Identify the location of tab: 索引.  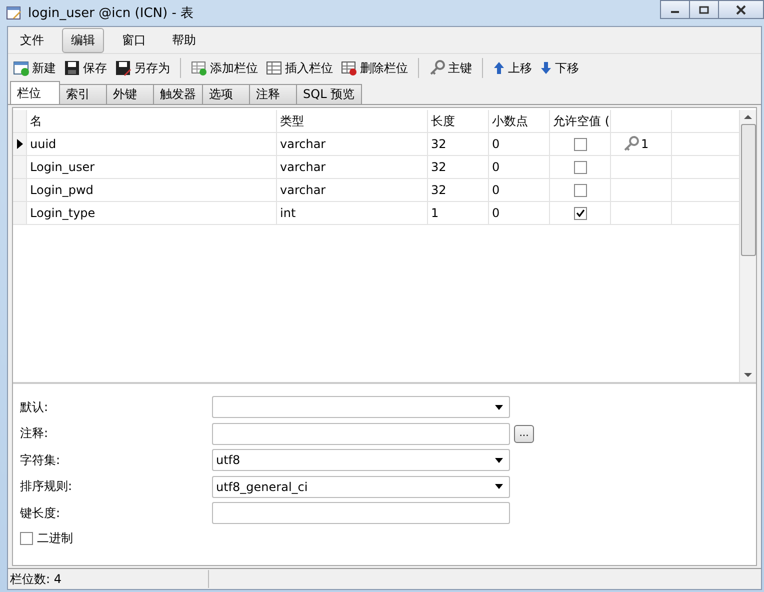
(83, 94).